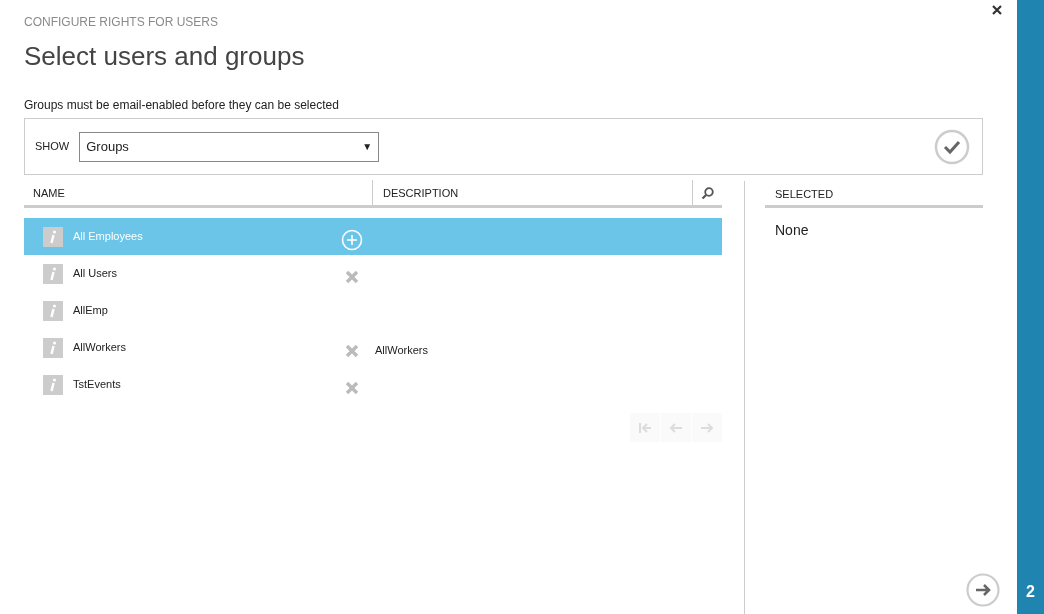 The image size is (1044, 614). What do you see at coordinates (182, 105) in the screenshot?
I see `hint-text: Groups must be email-enabled before they can be selected` at bounding box center [182, 105].